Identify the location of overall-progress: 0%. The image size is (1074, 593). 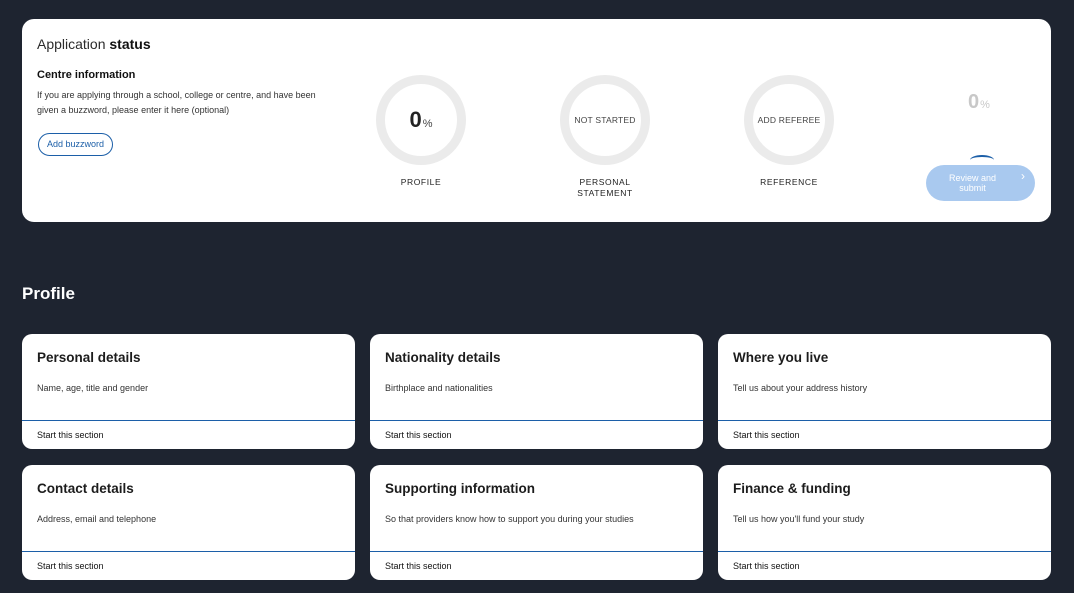
(979, 102).